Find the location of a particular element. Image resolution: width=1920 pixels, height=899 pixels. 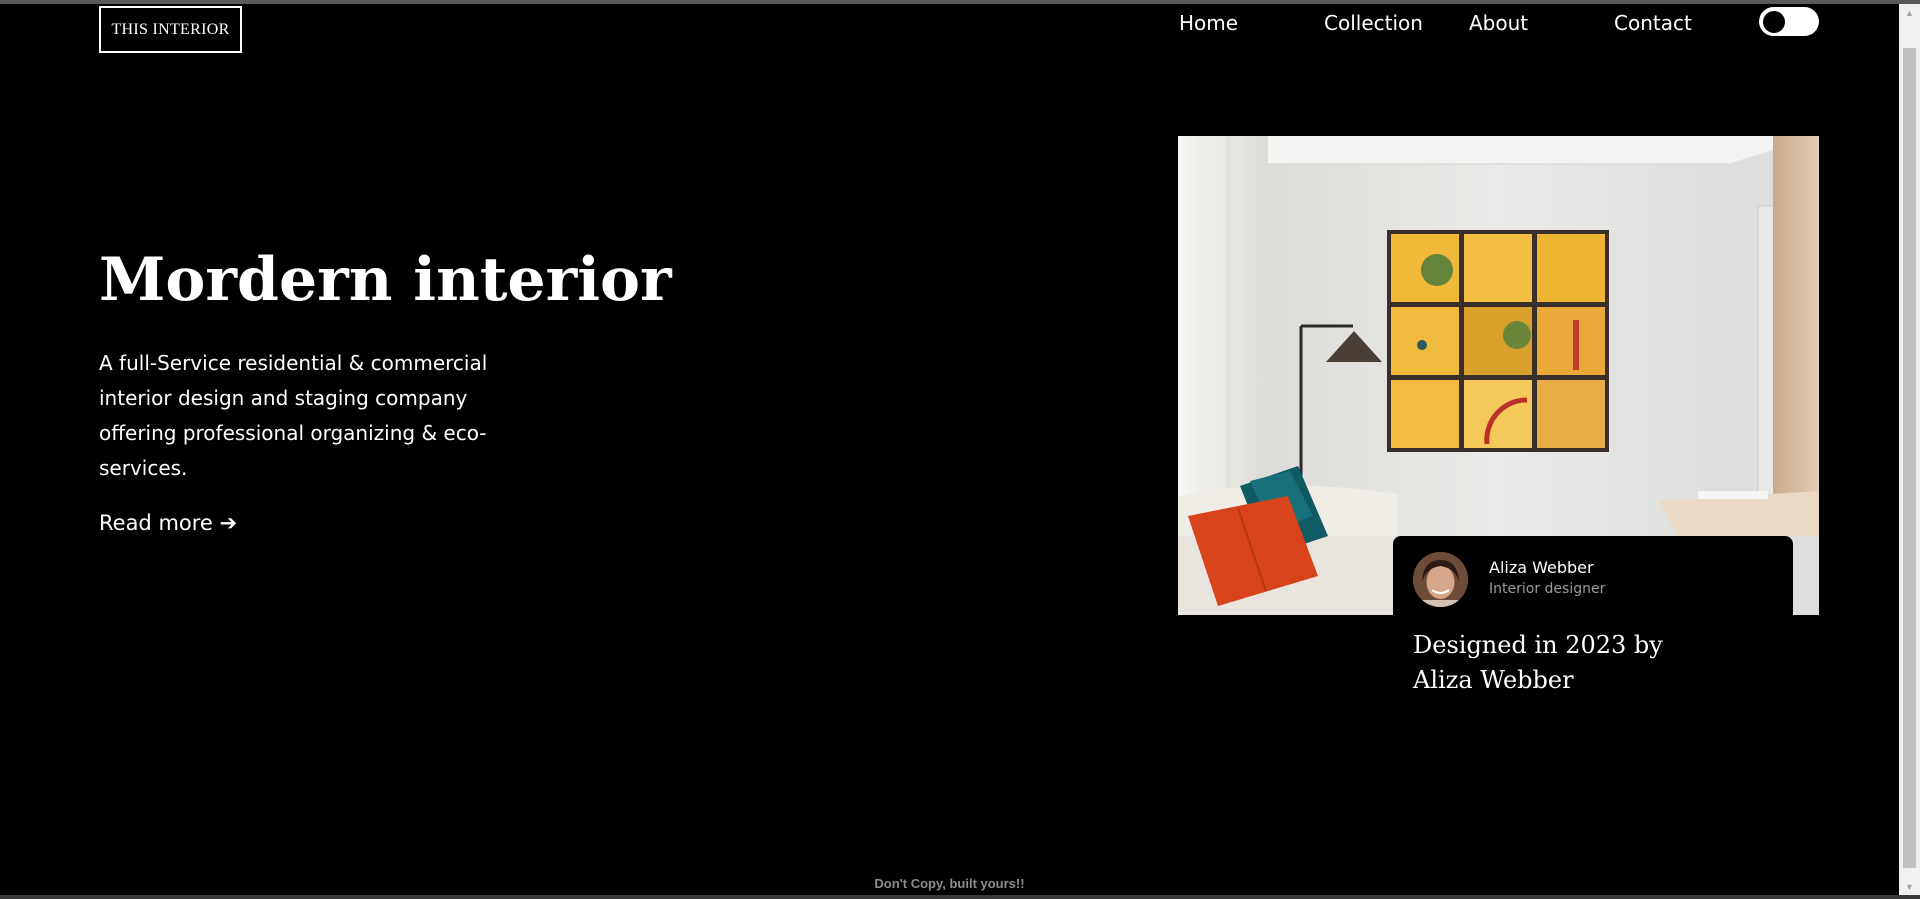

toggle-knob-icon is located at coordinates (1774, 21).